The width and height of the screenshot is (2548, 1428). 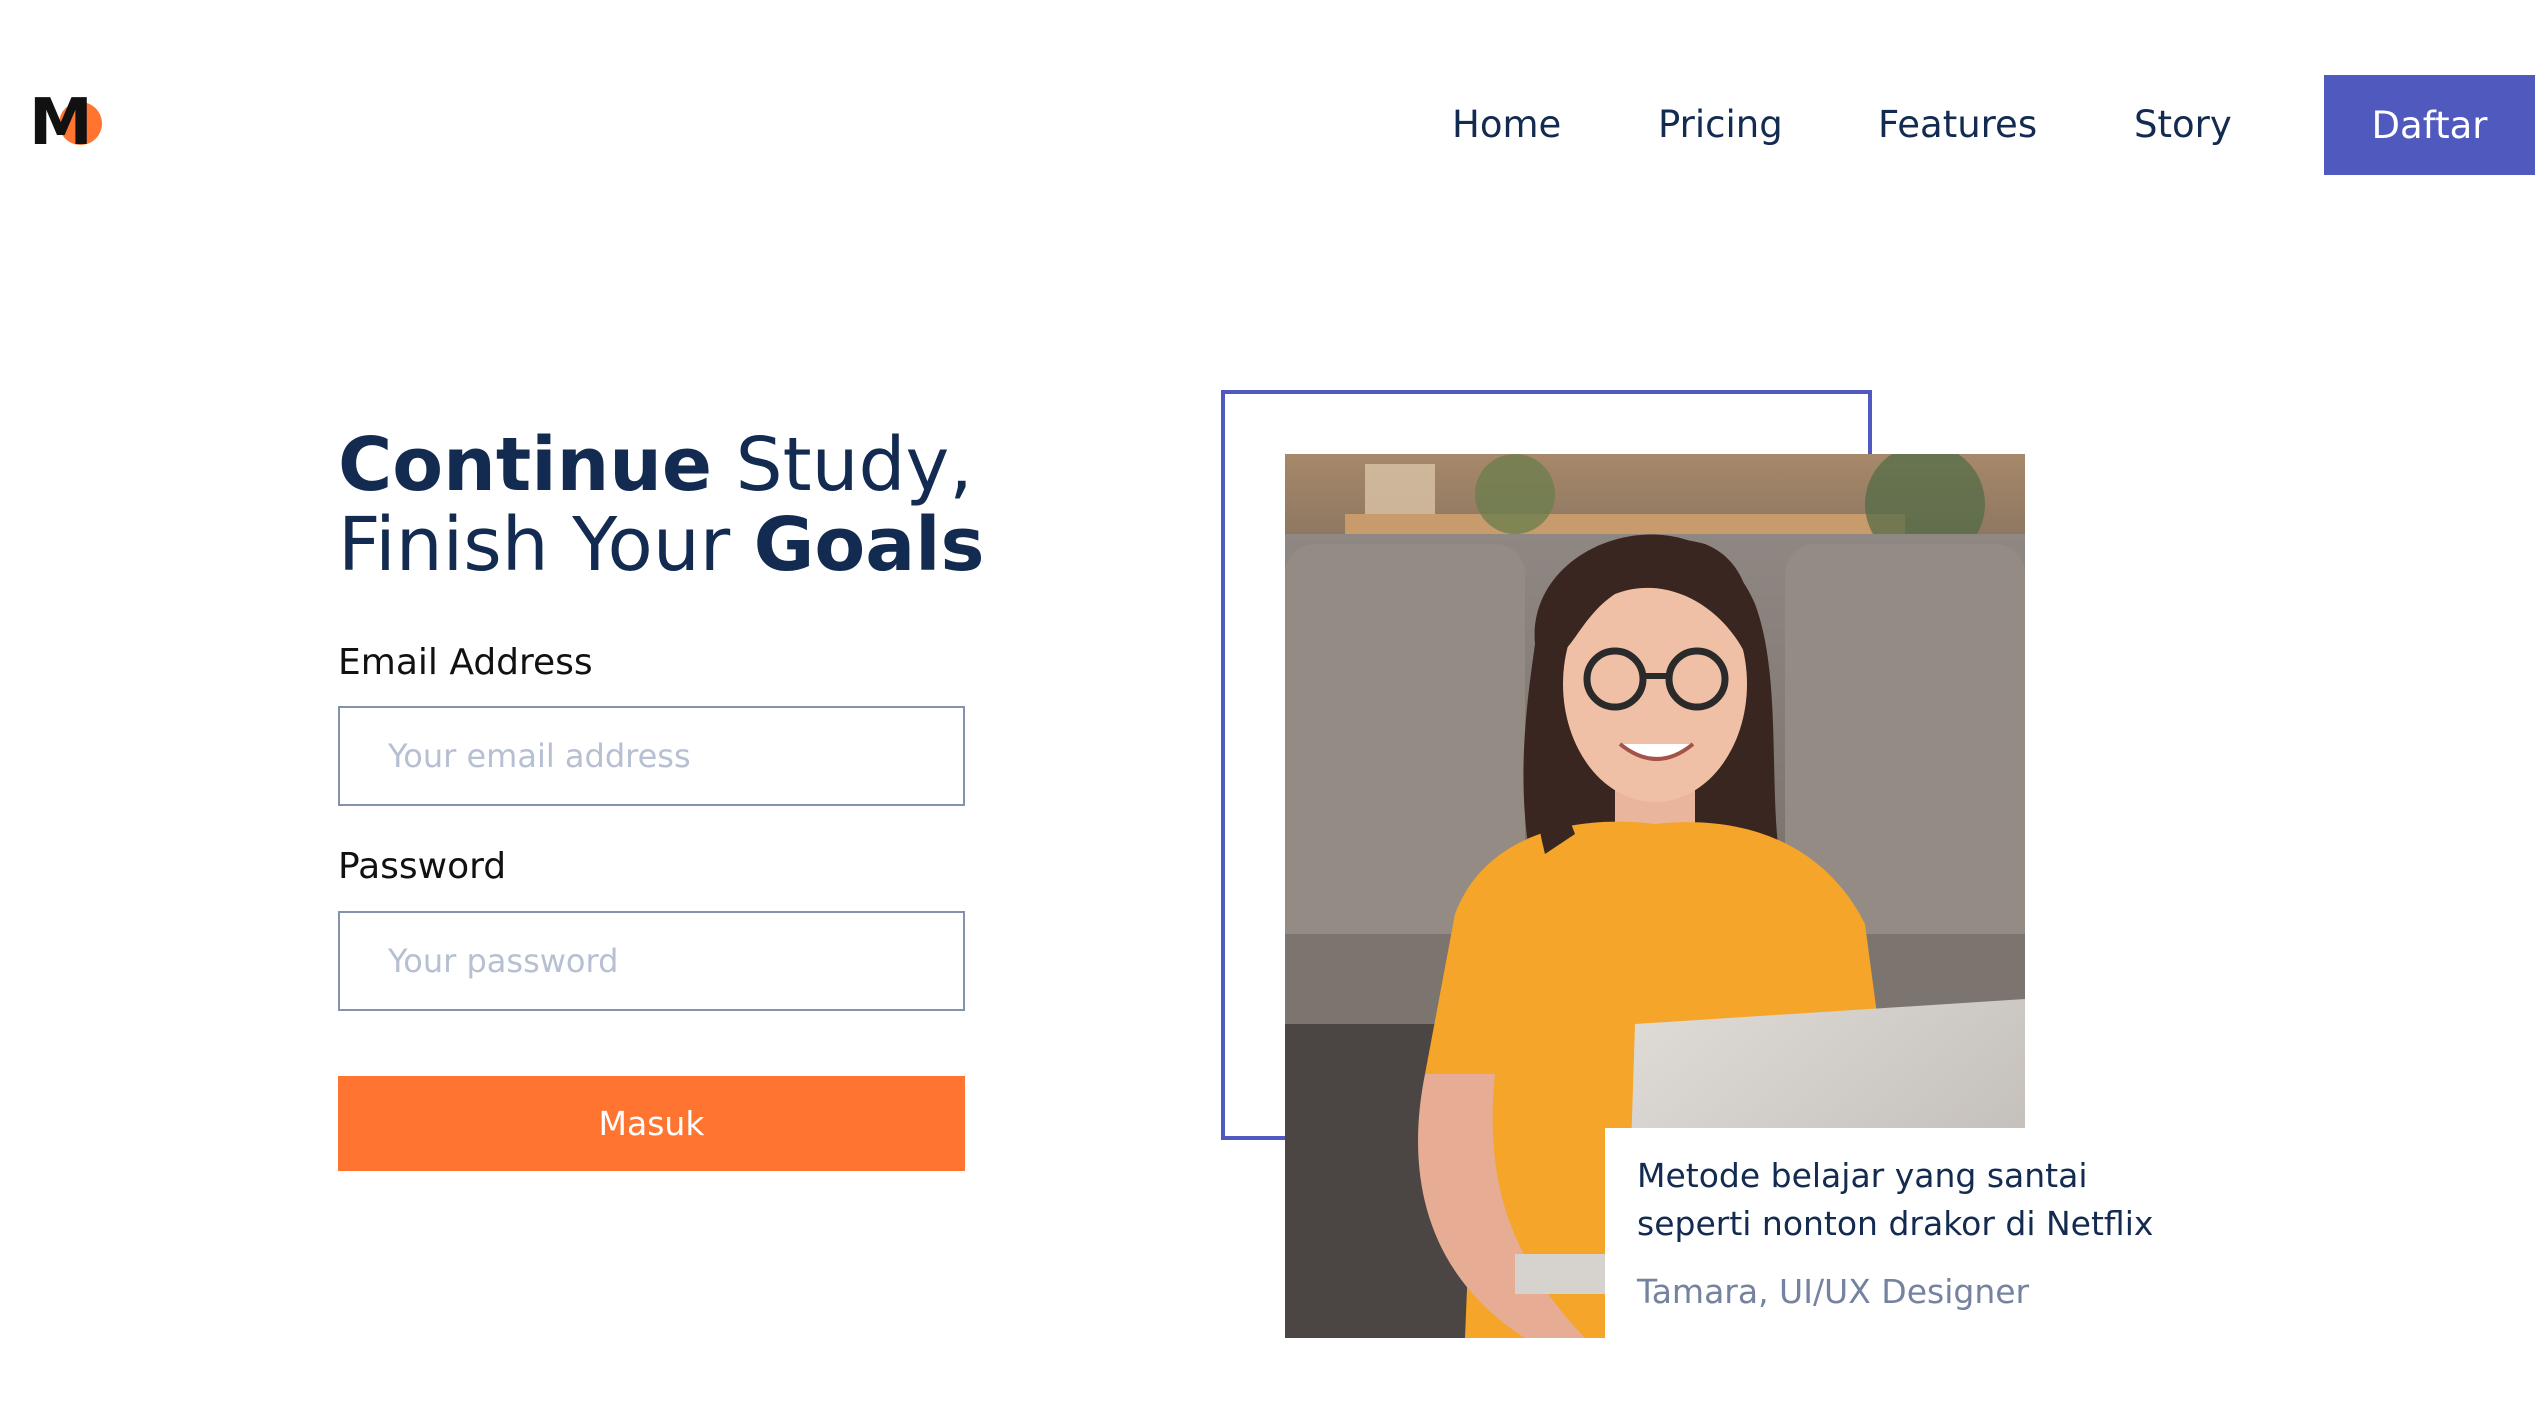 I want to click on nav-features-link: Features, so click(x=1957, y=125).